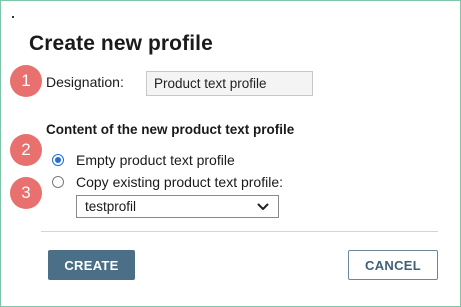  I want to click on cancel-button: CANCEL, so click(393, 265).